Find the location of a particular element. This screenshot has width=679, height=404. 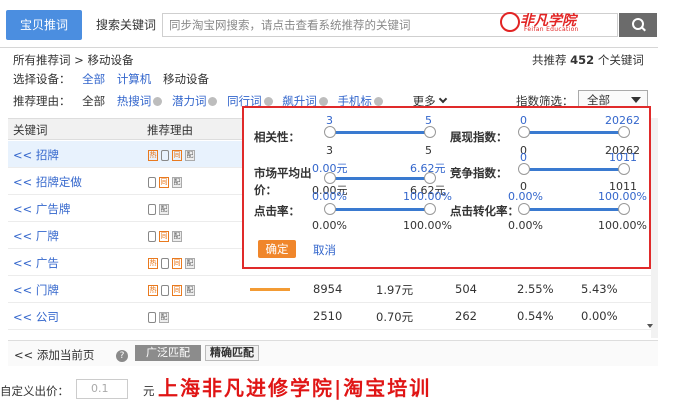

custom-bid-input: 0.1 is located at coordinates (102, 389).